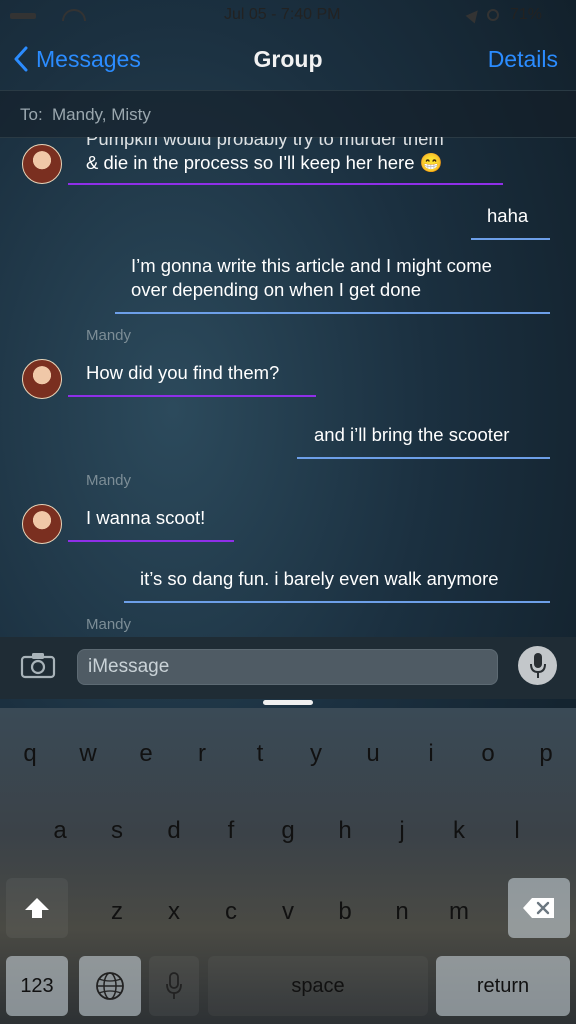  I want to click on navigation-bar: Messages Group Details, so click(288, 60).